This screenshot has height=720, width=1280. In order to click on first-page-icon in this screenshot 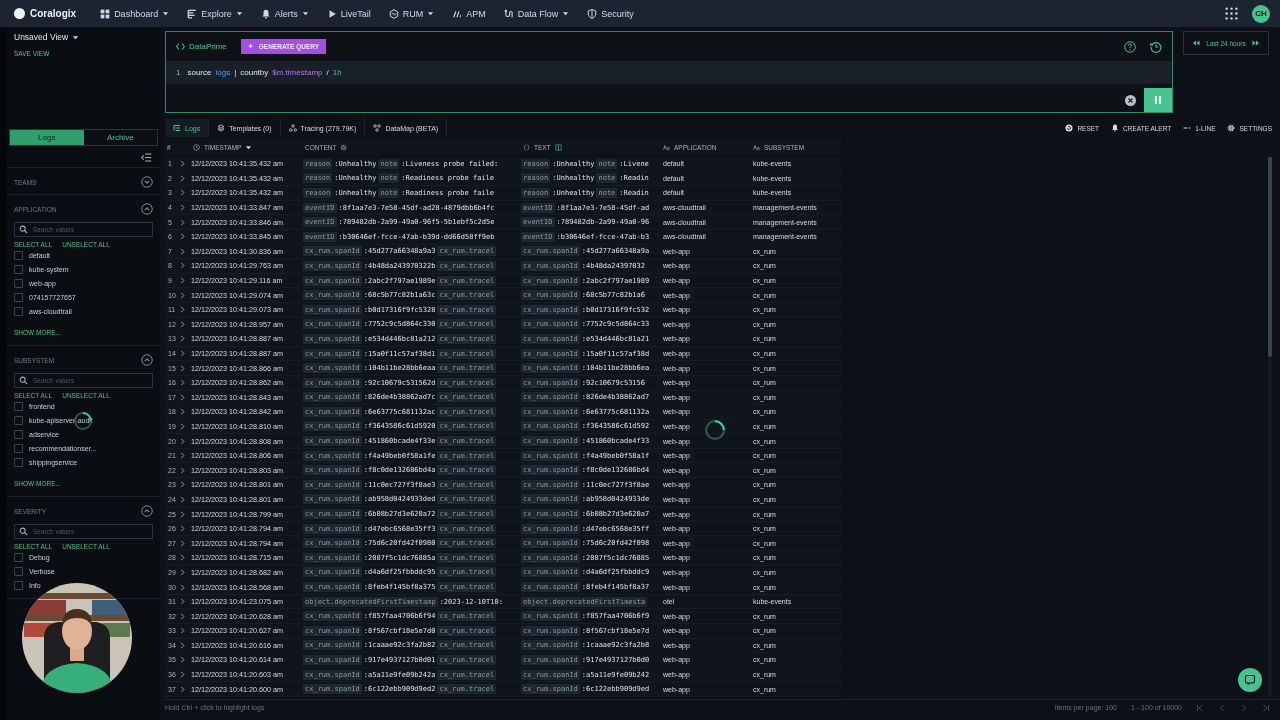, I will do `click(1200, 707)`.